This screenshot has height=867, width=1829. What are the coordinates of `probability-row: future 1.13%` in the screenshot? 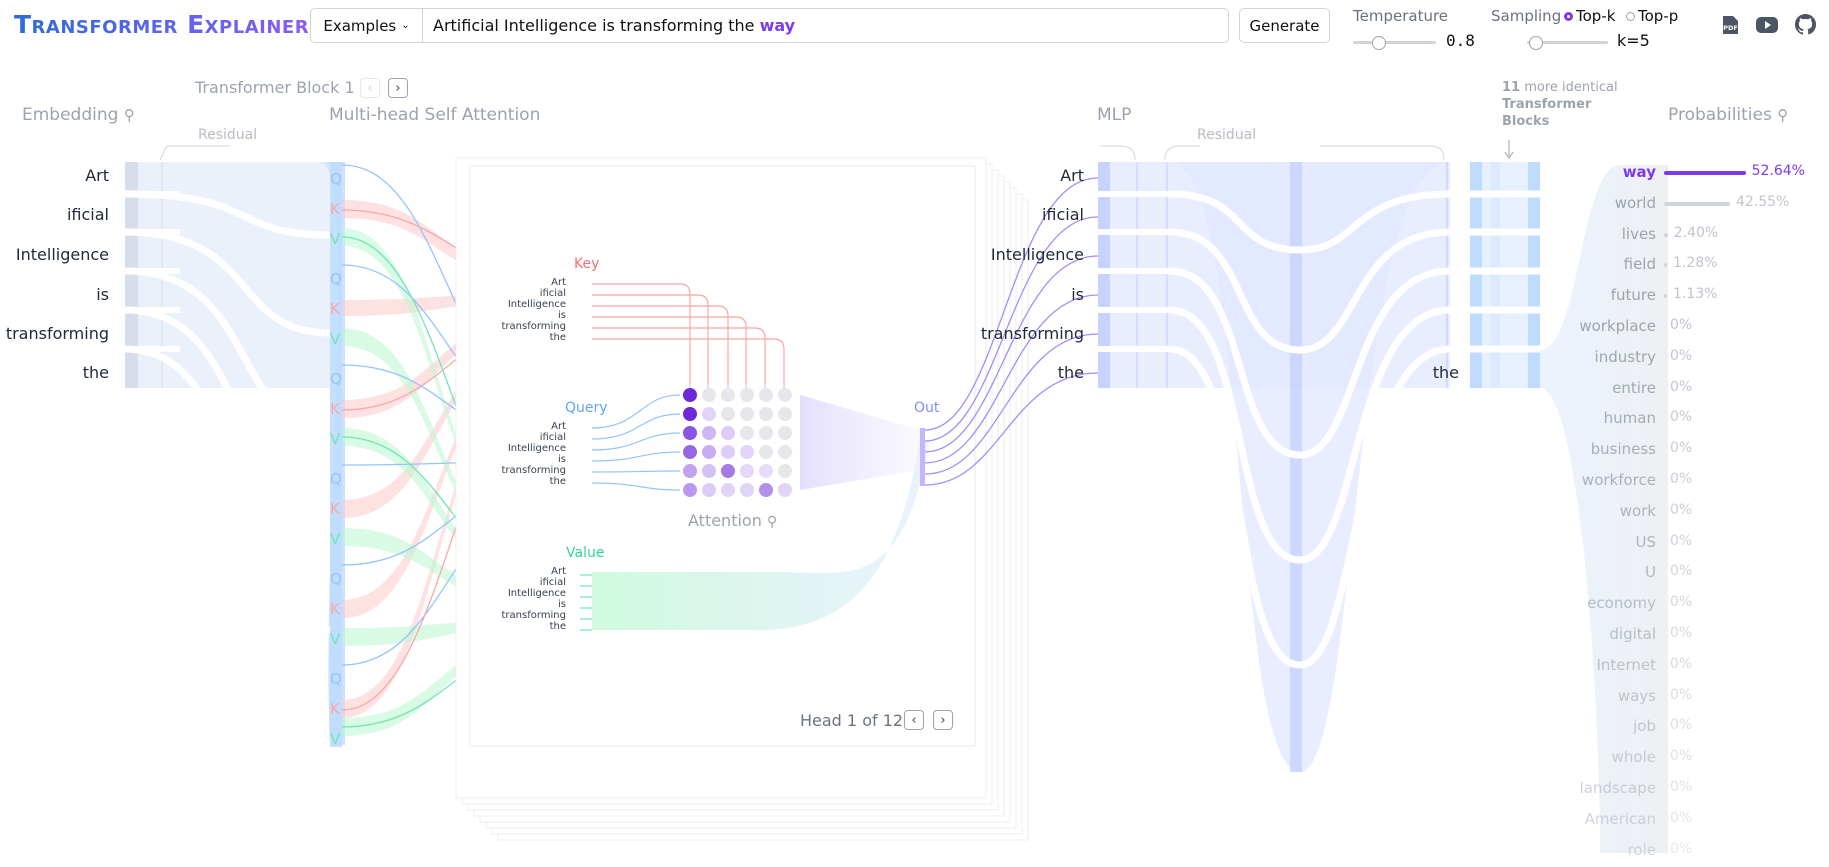 It's located at (1690, 299).